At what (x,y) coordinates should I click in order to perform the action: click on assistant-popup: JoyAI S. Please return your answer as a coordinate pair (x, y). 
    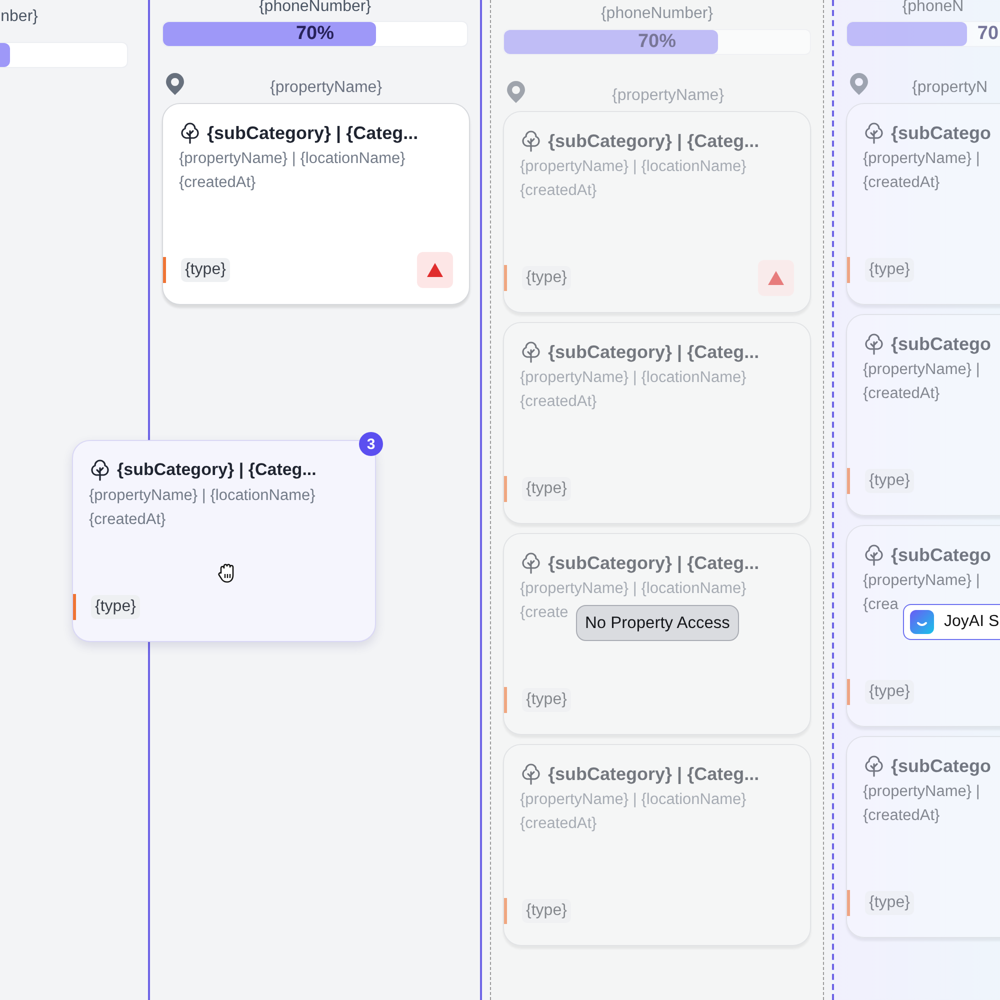
    Looking at the image, I should click on (951, 622).